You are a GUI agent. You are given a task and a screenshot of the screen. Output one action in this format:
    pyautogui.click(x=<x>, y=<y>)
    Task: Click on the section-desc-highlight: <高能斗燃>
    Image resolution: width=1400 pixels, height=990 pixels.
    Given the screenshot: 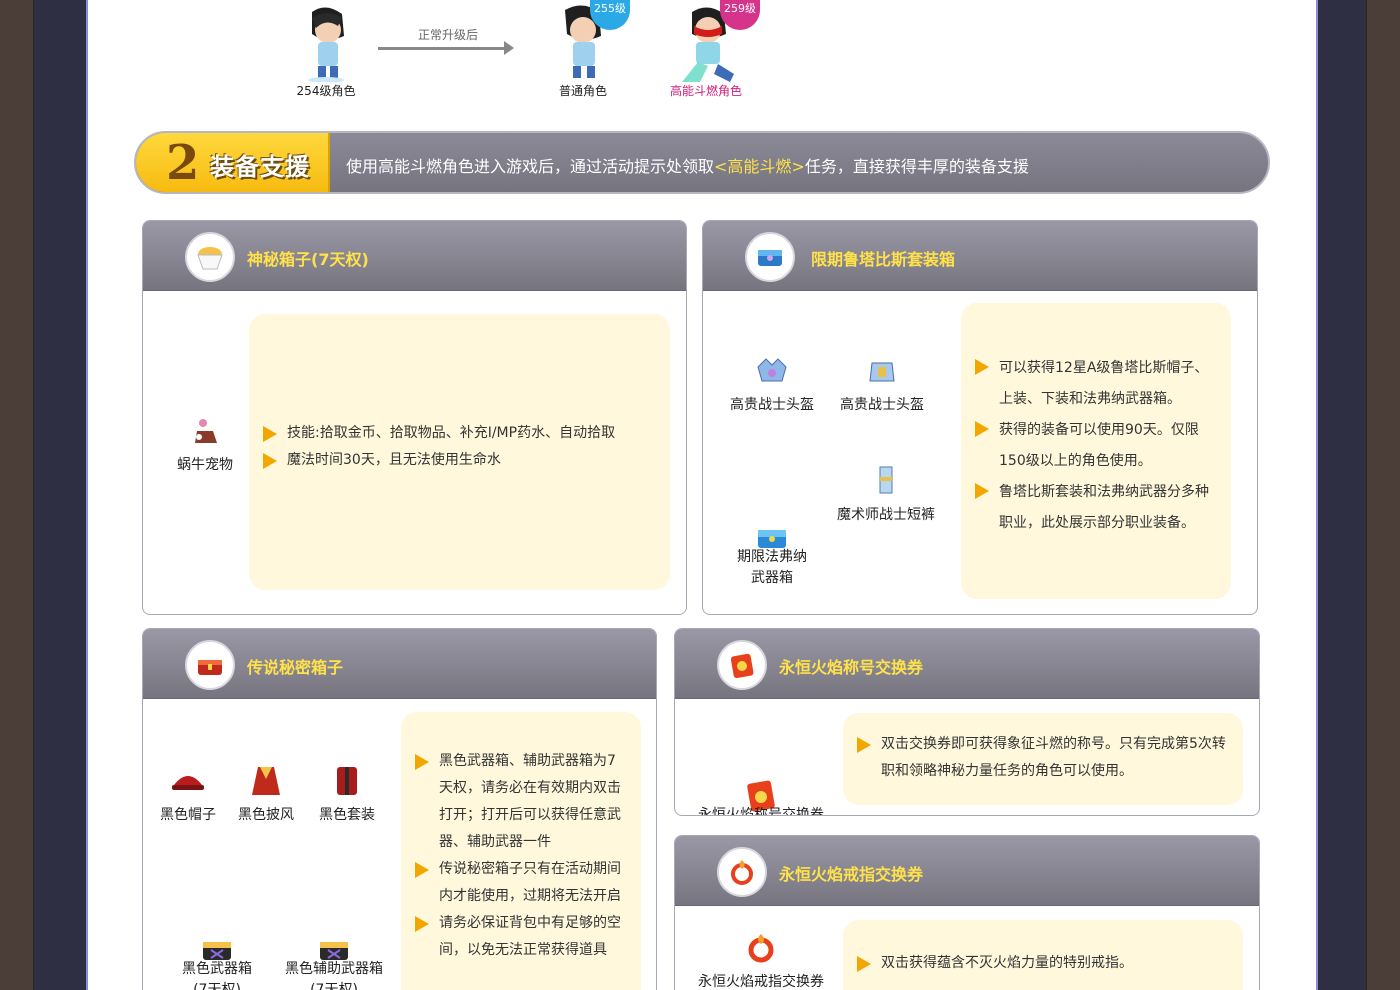 What is the action you would take?
    pyautogui.click(x=759, y=166)
    